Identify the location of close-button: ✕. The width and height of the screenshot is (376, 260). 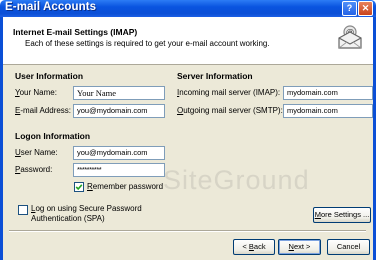
(365, 8).